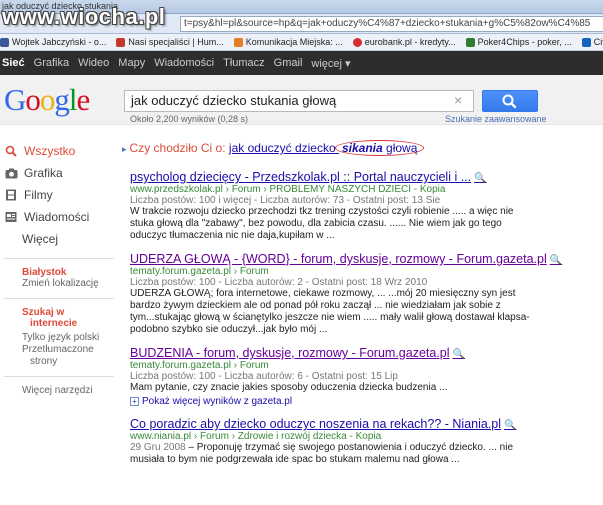  Describe the element at coordinates (592, 42) in the screenshot. I see `bookmark-6: Citi Handlowy` at that location.